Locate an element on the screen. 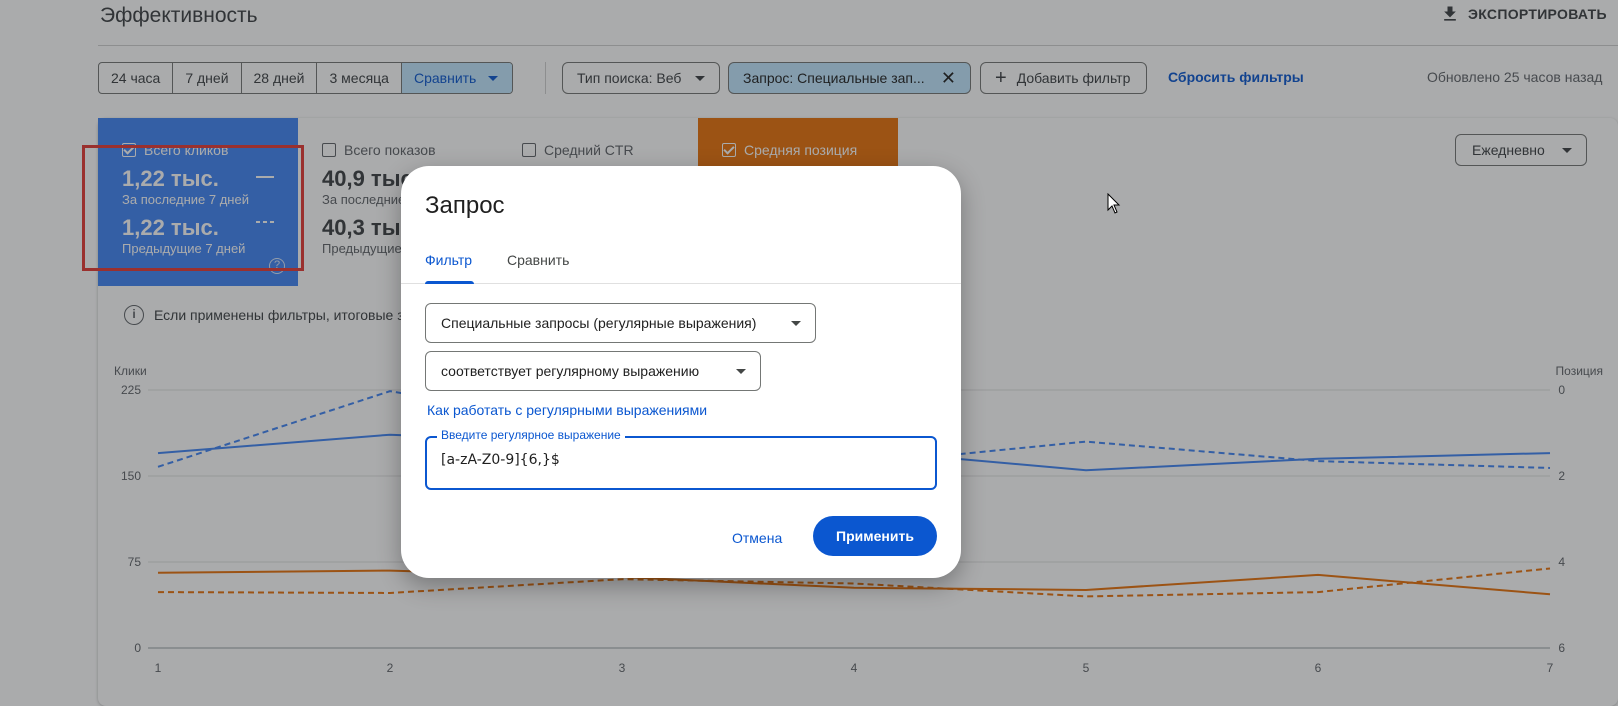 This screenshot has height=706, width=1618. mouse-cursor-icon is located at coordinates (1114, 203).